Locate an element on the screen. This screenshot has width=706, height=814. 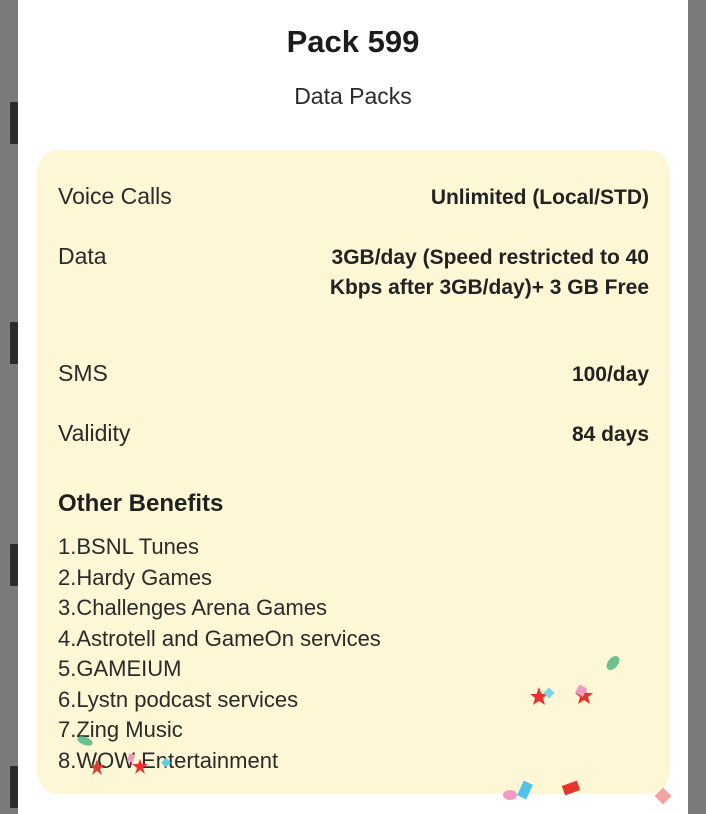
detail-value: 84 days is located at coordinates (610, 434).